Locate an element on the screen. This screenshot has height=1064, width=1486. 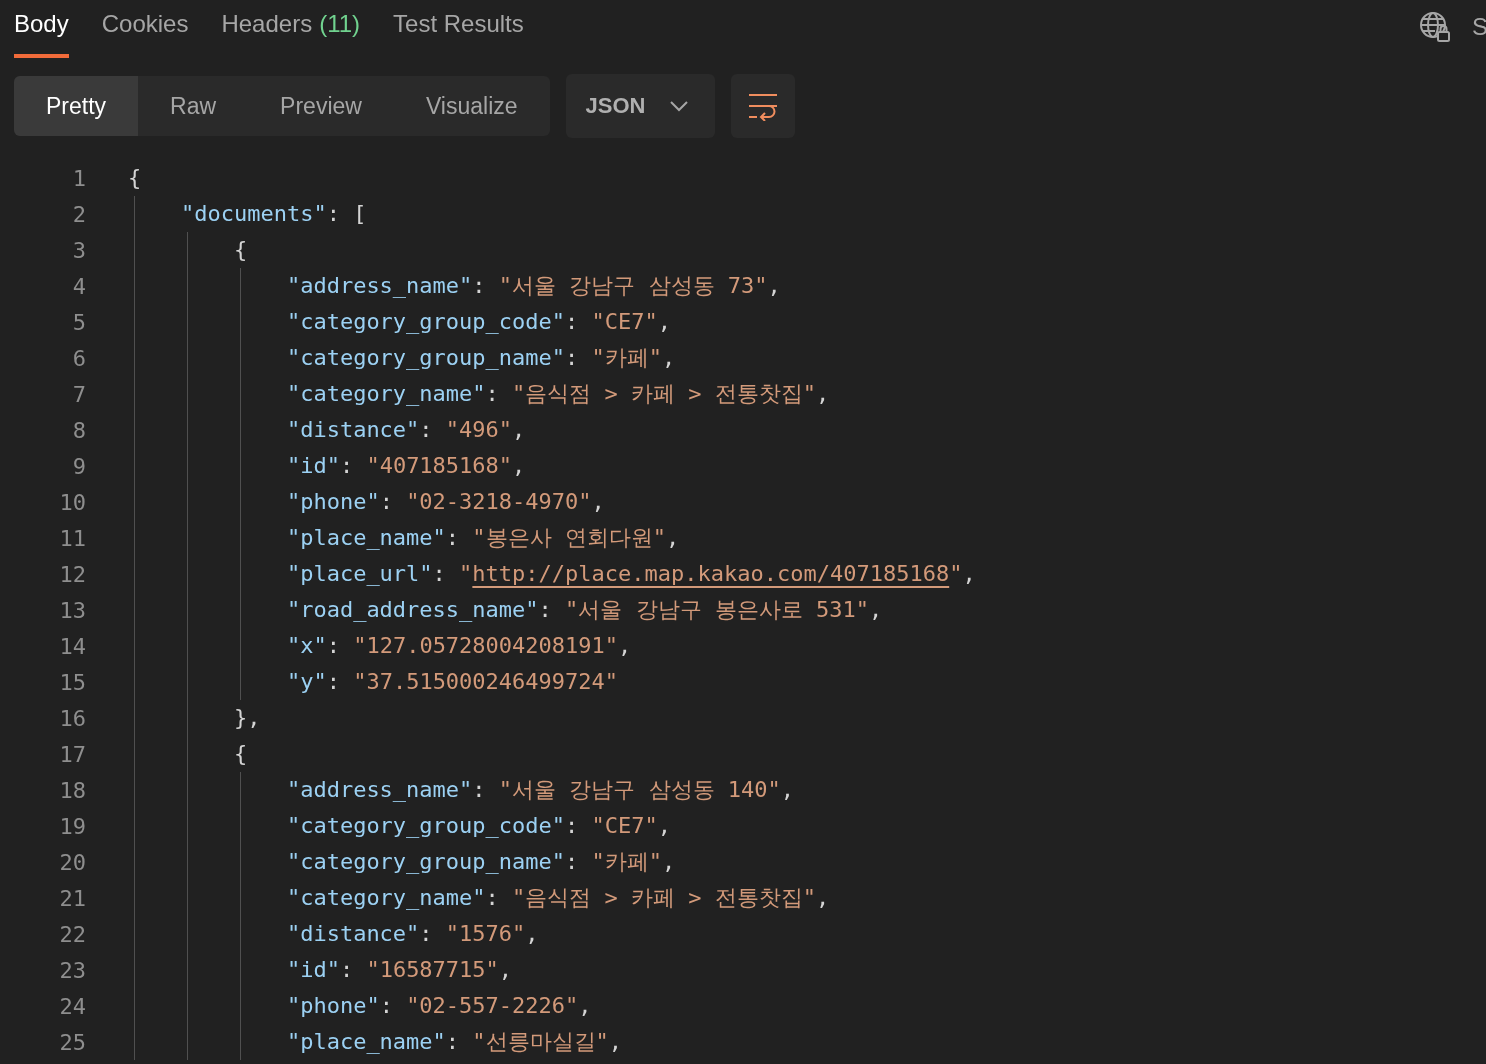
line-number: 24 is located at coordinates (72, 1006).